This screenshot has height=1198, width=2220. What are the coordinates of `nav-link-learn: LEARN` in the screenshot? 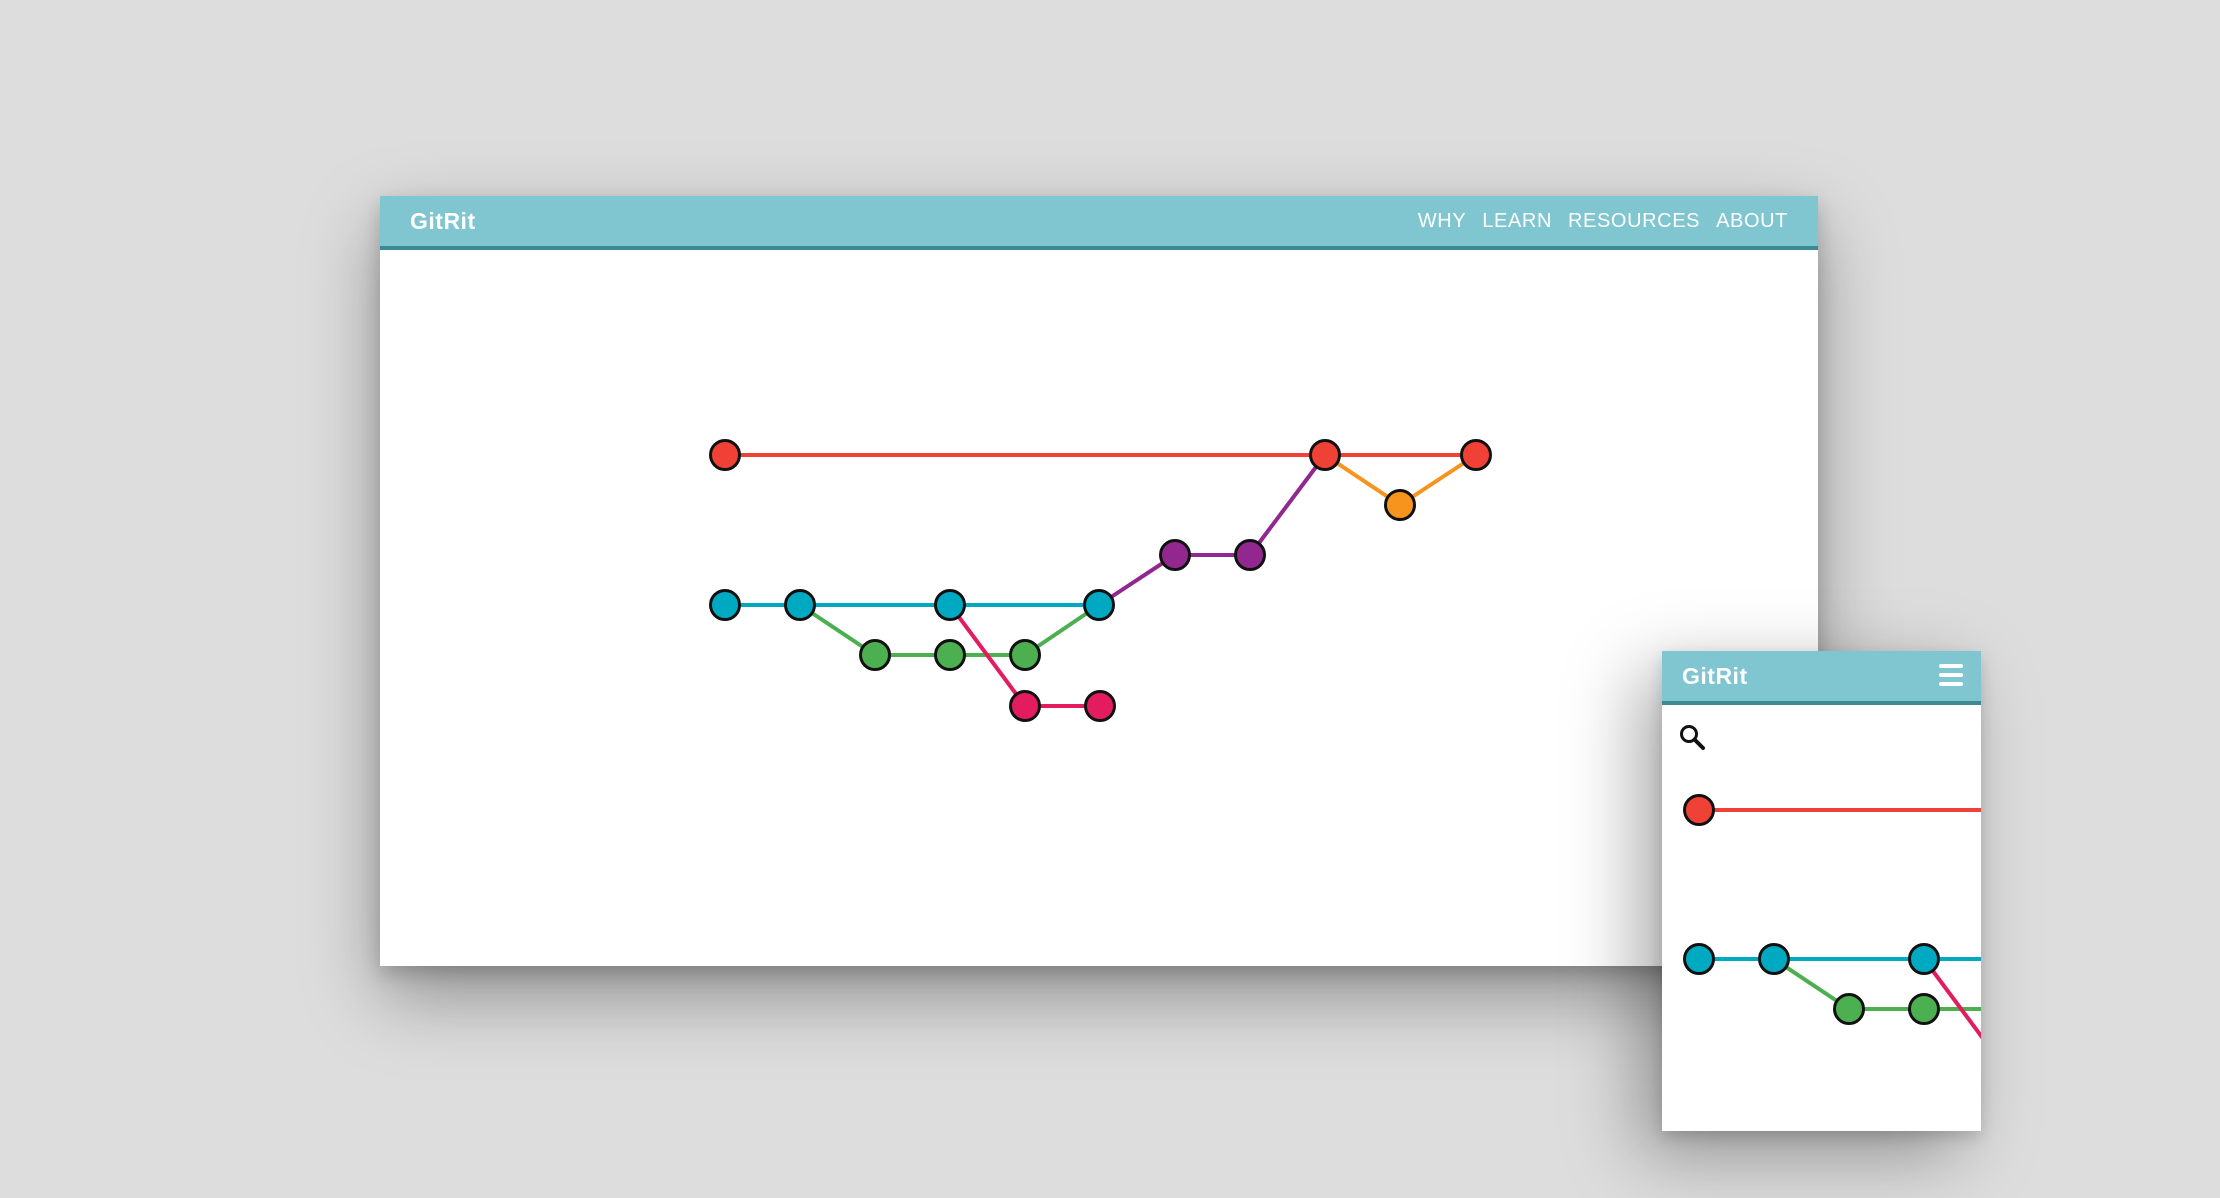 It's located at (1517, 221).